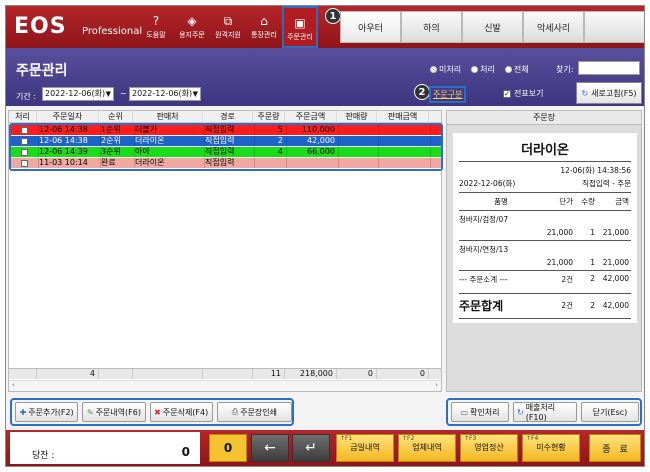 The height and width of the screenshot is (472, 650). I want to click on cell-sale-qty, so click(359, 163).